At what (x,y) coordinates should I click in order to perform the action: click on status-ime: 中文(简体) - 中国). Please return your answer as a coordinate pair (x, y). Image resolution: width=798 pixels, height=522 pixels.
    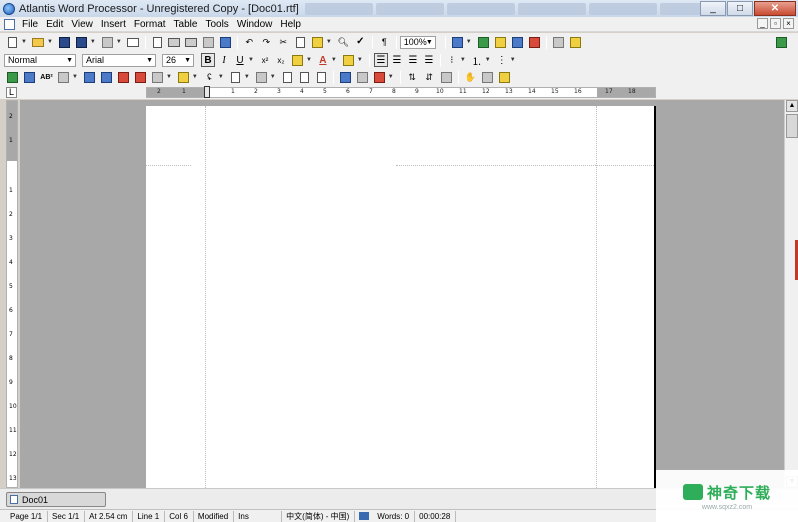
    Looking at the image, I should click on (319, 516).